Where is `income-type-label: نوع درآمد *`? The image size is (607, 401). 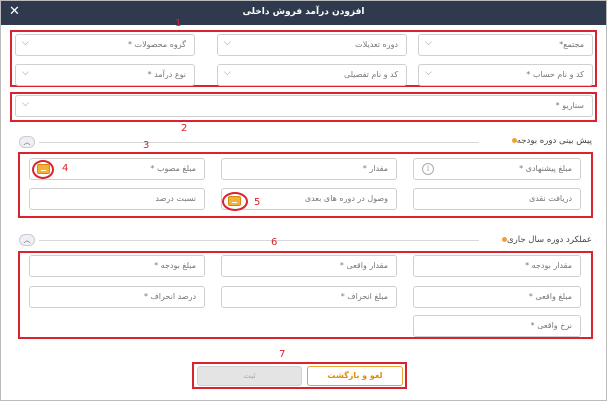 income-type-label: نوع درآمد * is located at coordinates (166, 74).